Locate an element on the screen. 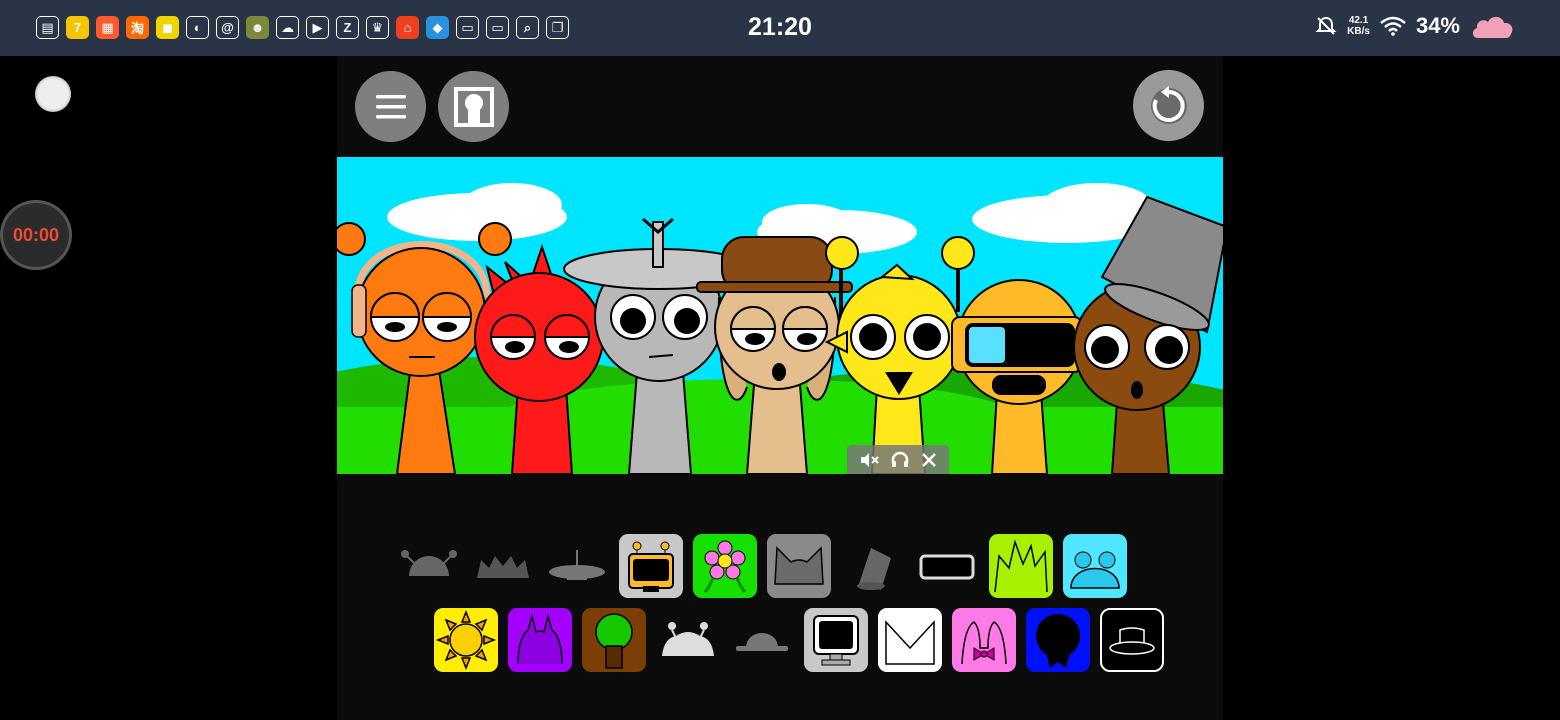 This screenshot has width=1560, height=720. crab-hair-icon is located at coordinates (688, 640).